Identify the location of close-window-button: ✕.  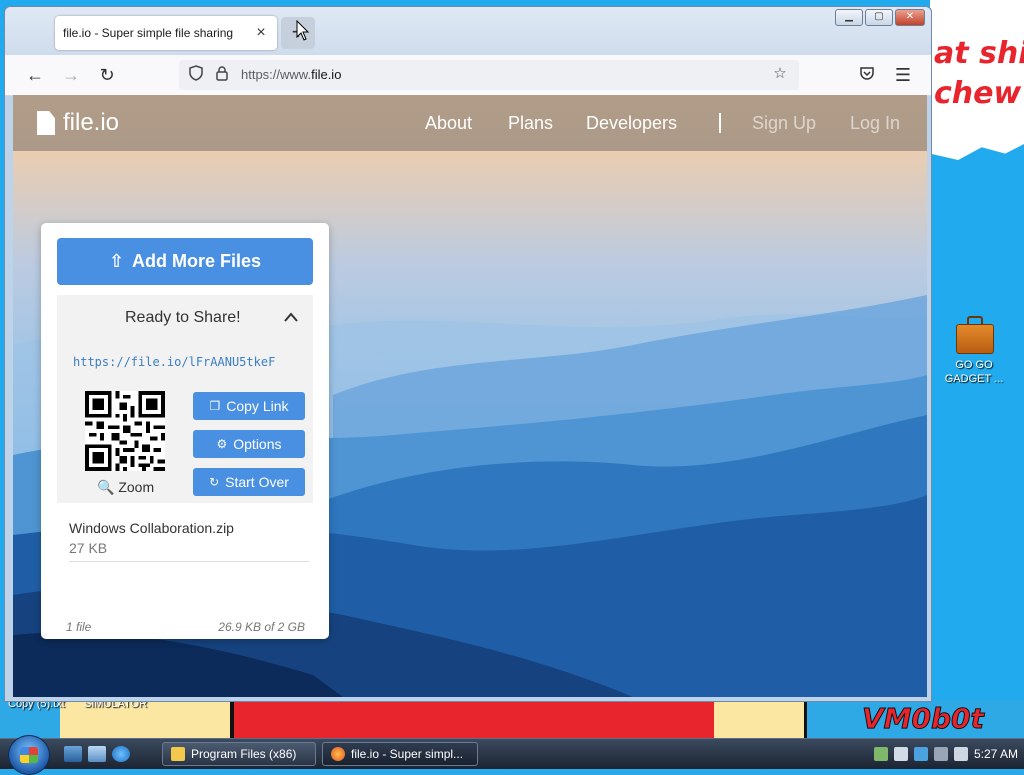
(910, 17).